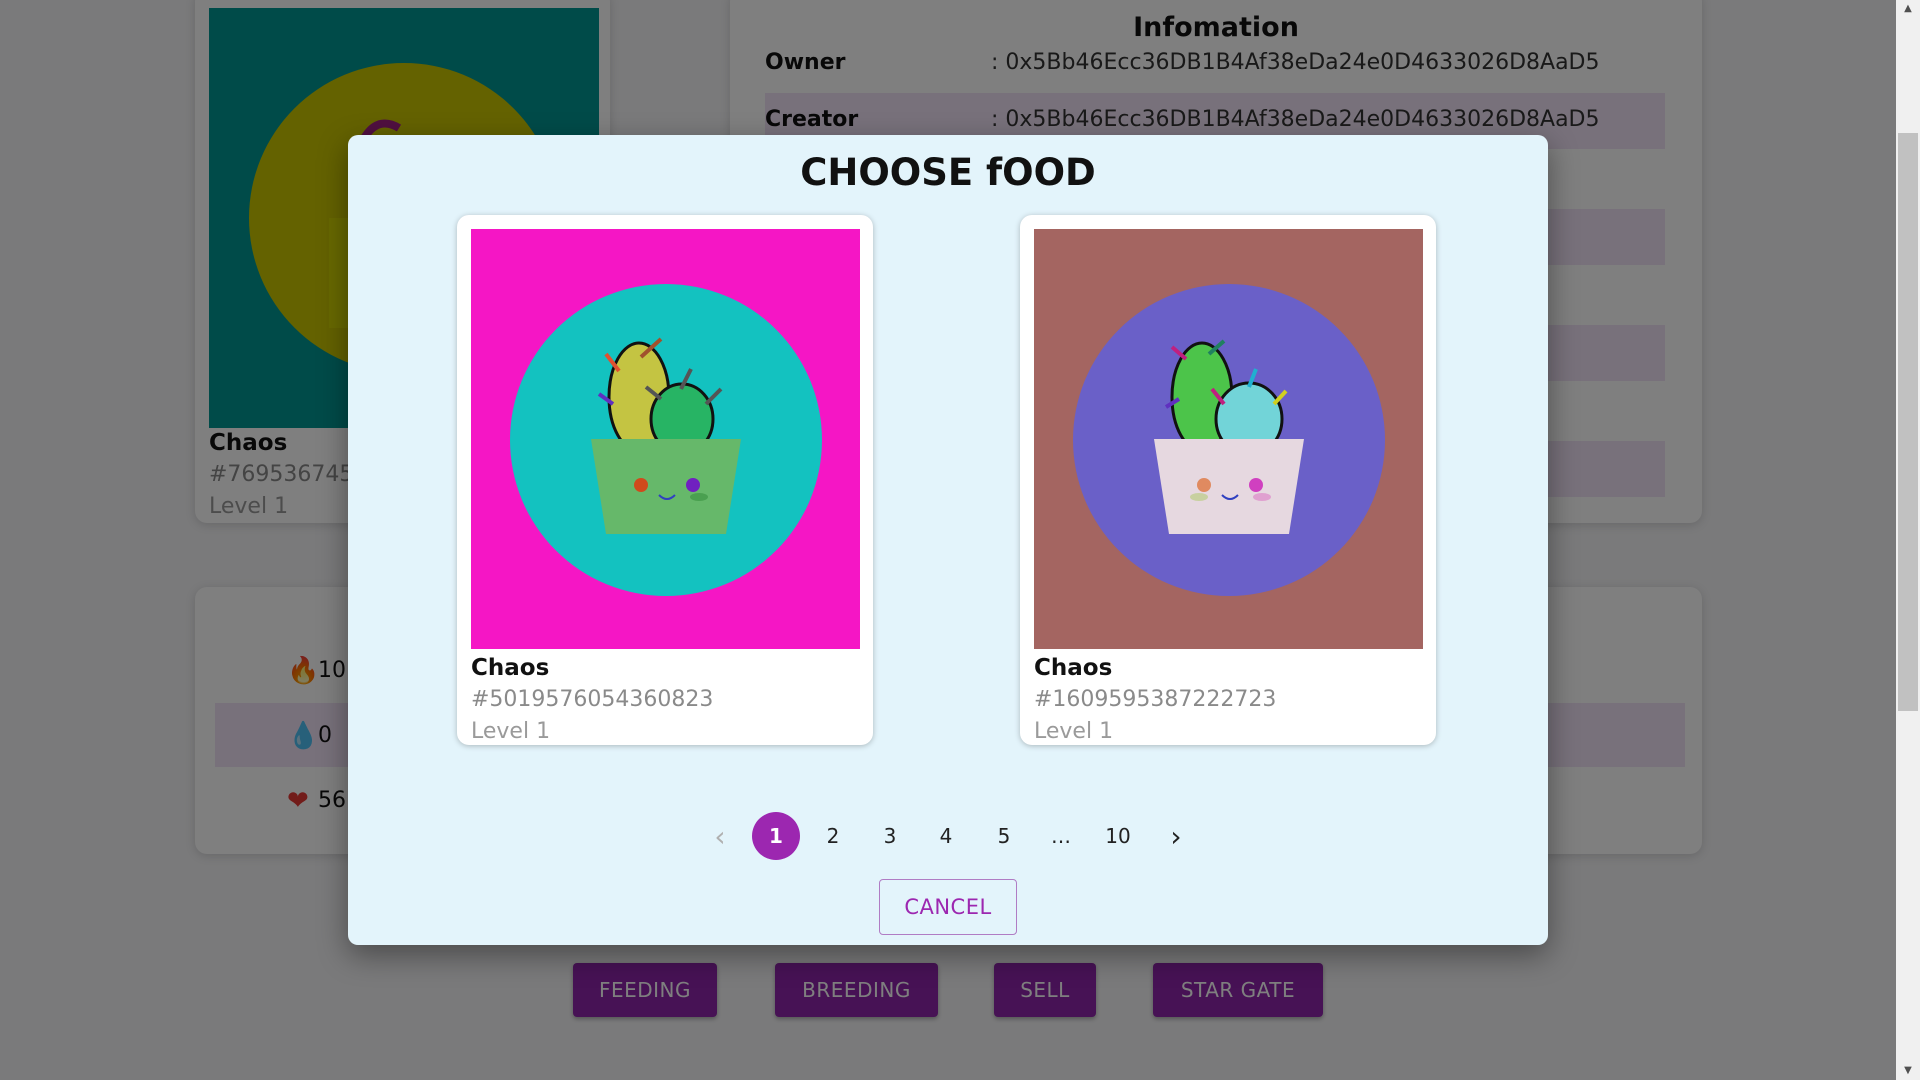 This screenshot has width=1920, height=1080. Describe the element at coordinates (946, 836) in the screenshot. I see `page-4-button: 4` at that location.